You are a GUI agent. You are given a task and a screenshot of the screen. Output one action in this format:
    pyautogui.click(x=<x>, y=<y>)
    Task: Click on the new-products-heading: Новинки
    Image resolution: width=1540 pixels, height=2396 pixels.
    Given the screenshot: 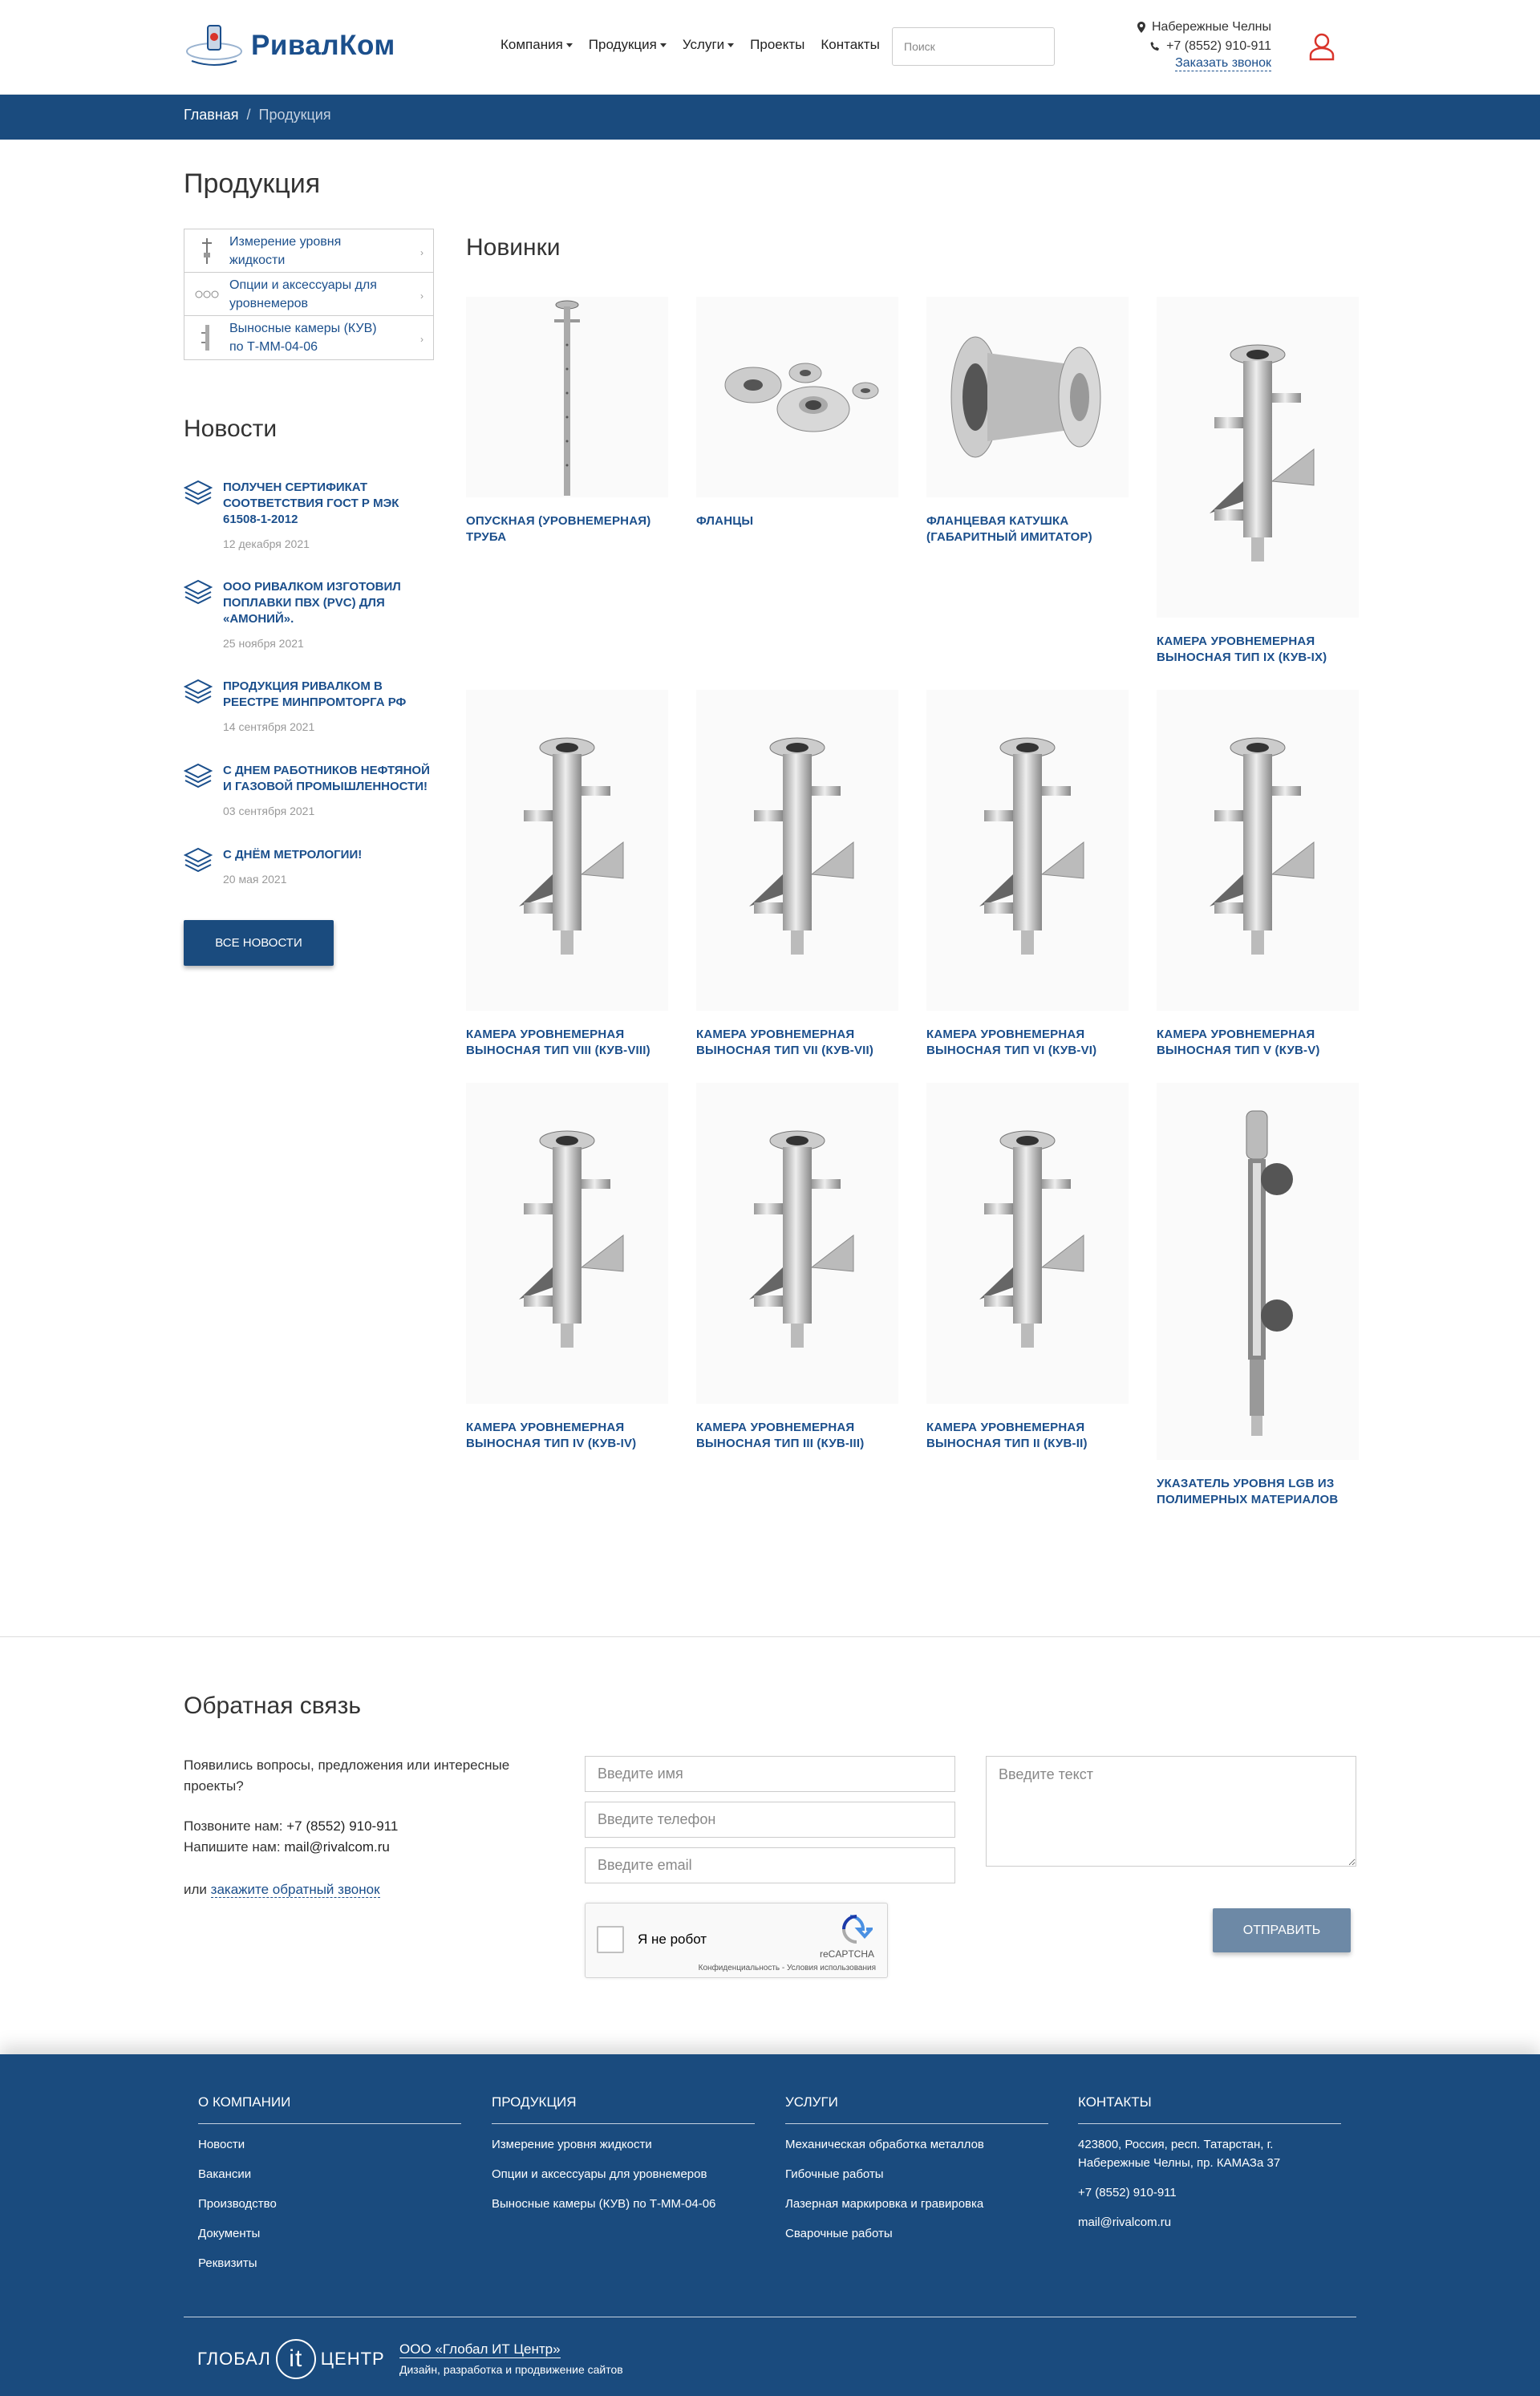 What is the action you would take?
    pyautogui.click(x=513, y=247)
    